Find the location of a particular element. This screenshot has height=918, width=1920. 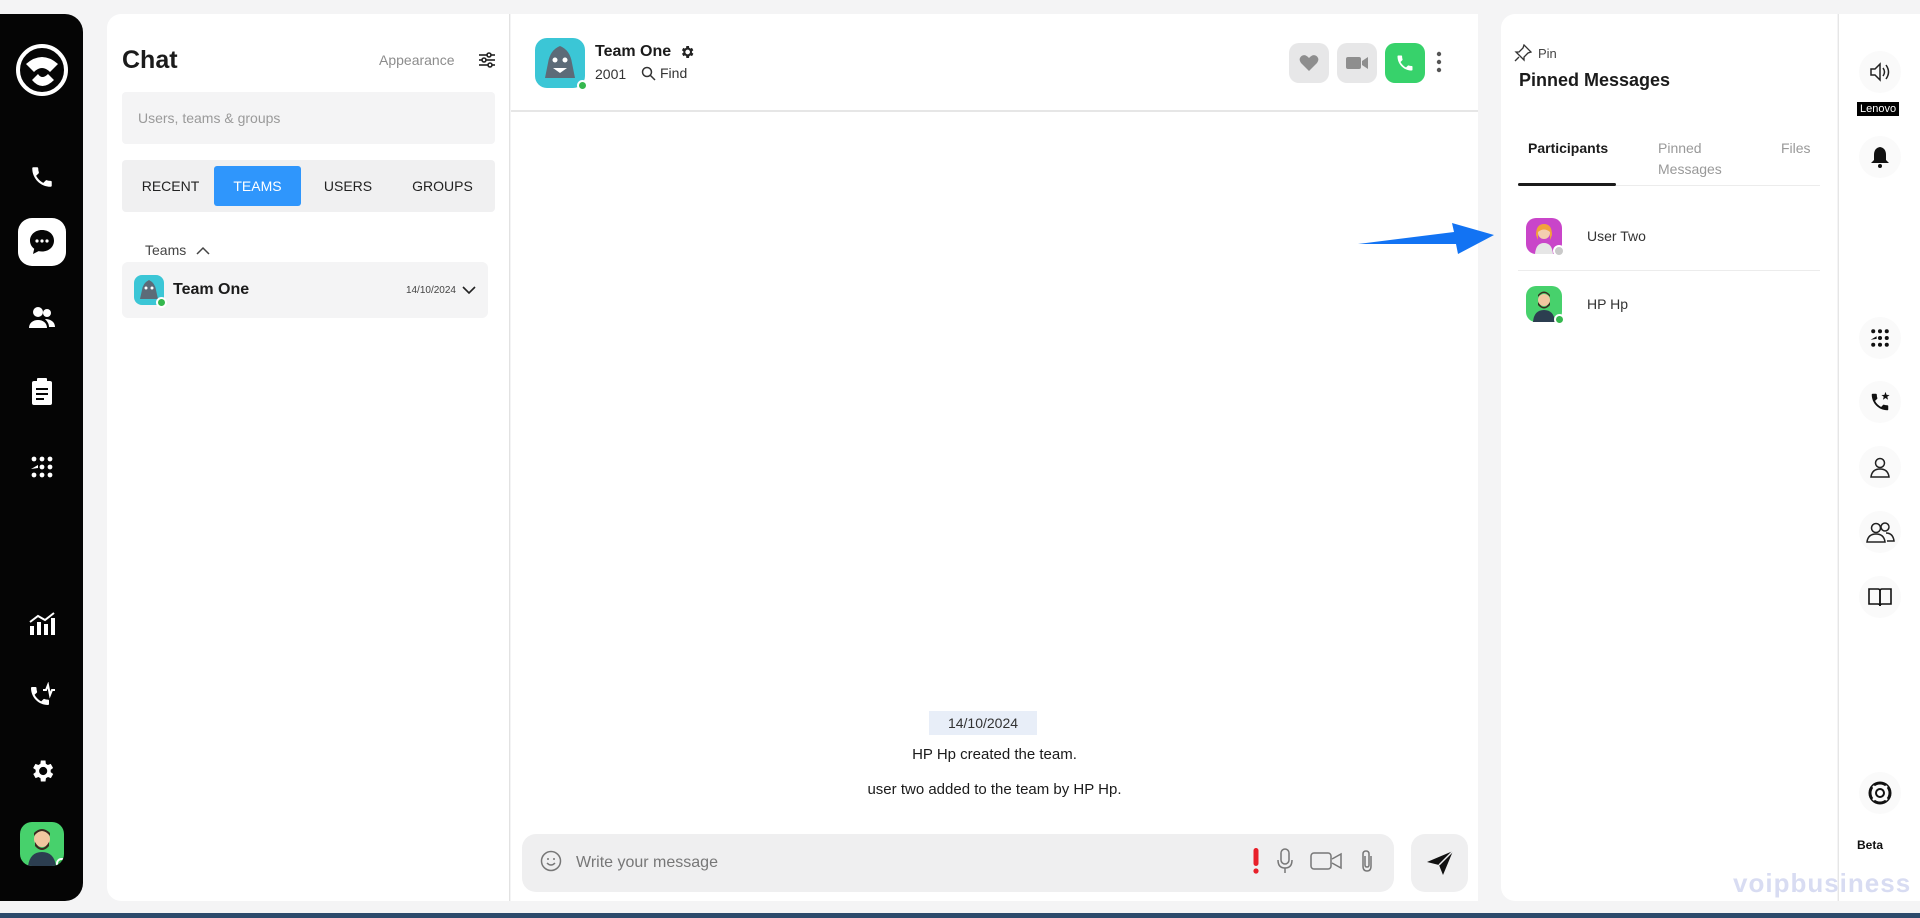

find-button: Find is located at coordinates (664, 73).